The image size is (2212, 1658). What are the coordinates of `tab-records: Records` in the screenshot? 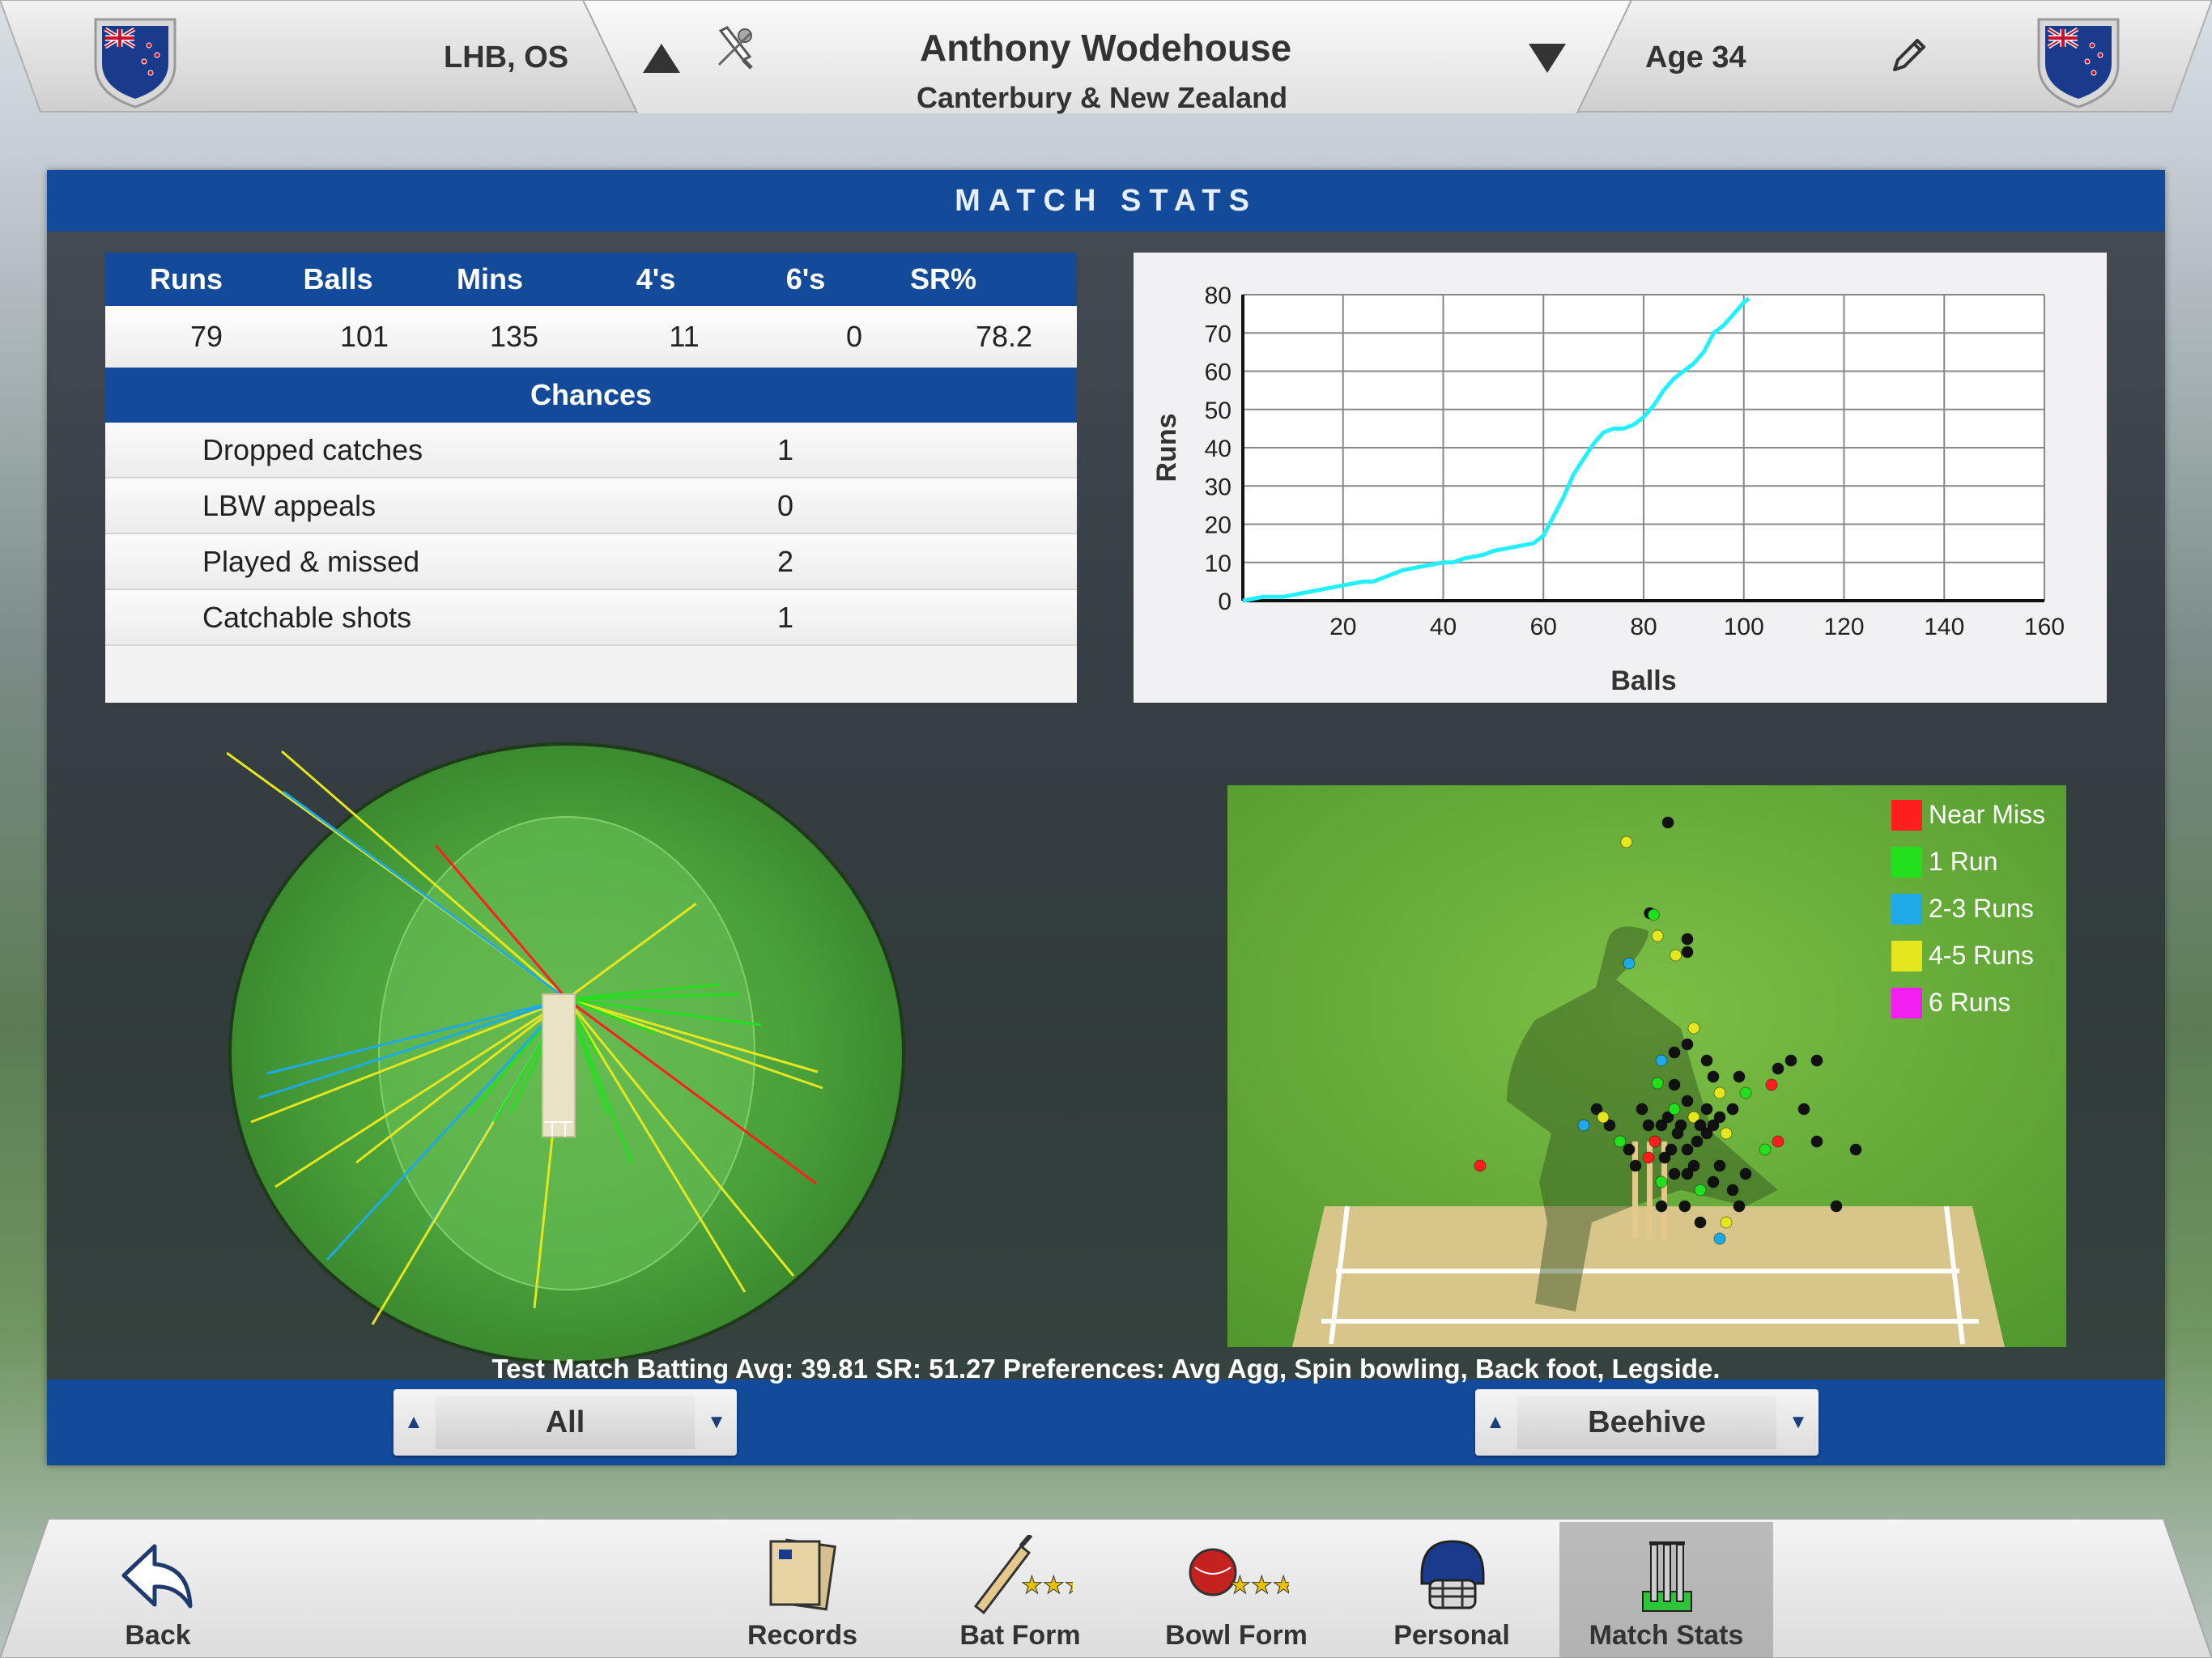 It's located at (803, 1590).